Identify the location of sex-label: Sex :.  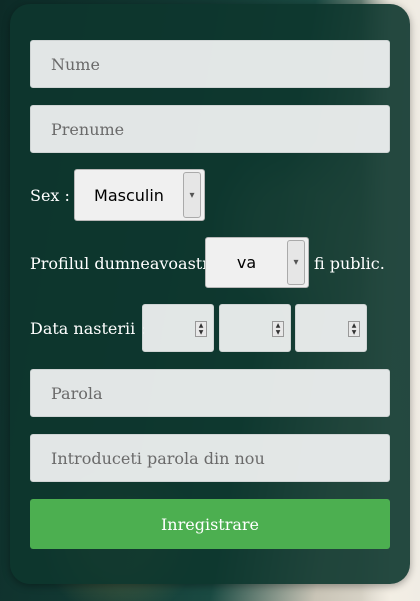
(50, 195).